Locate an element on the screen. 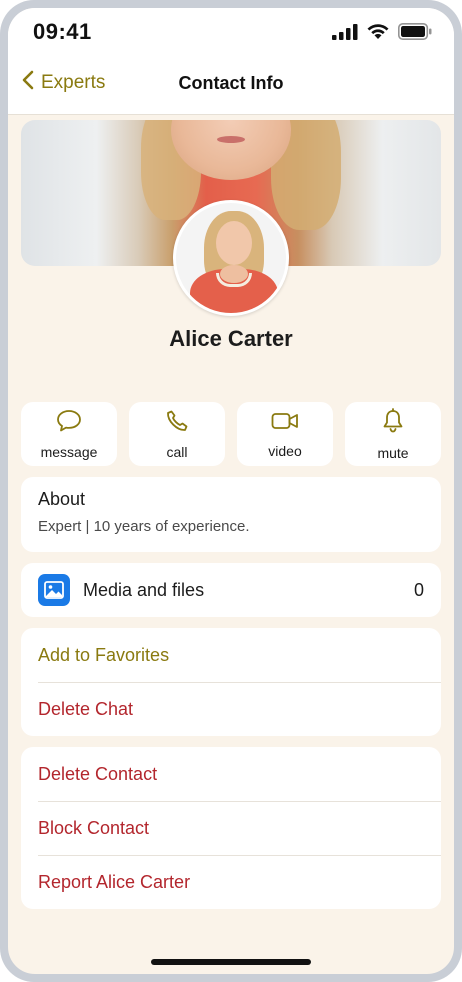 The width and height of the screenshot is (462, 982). page-title: Contact Info is located at coordinates (231, 83).